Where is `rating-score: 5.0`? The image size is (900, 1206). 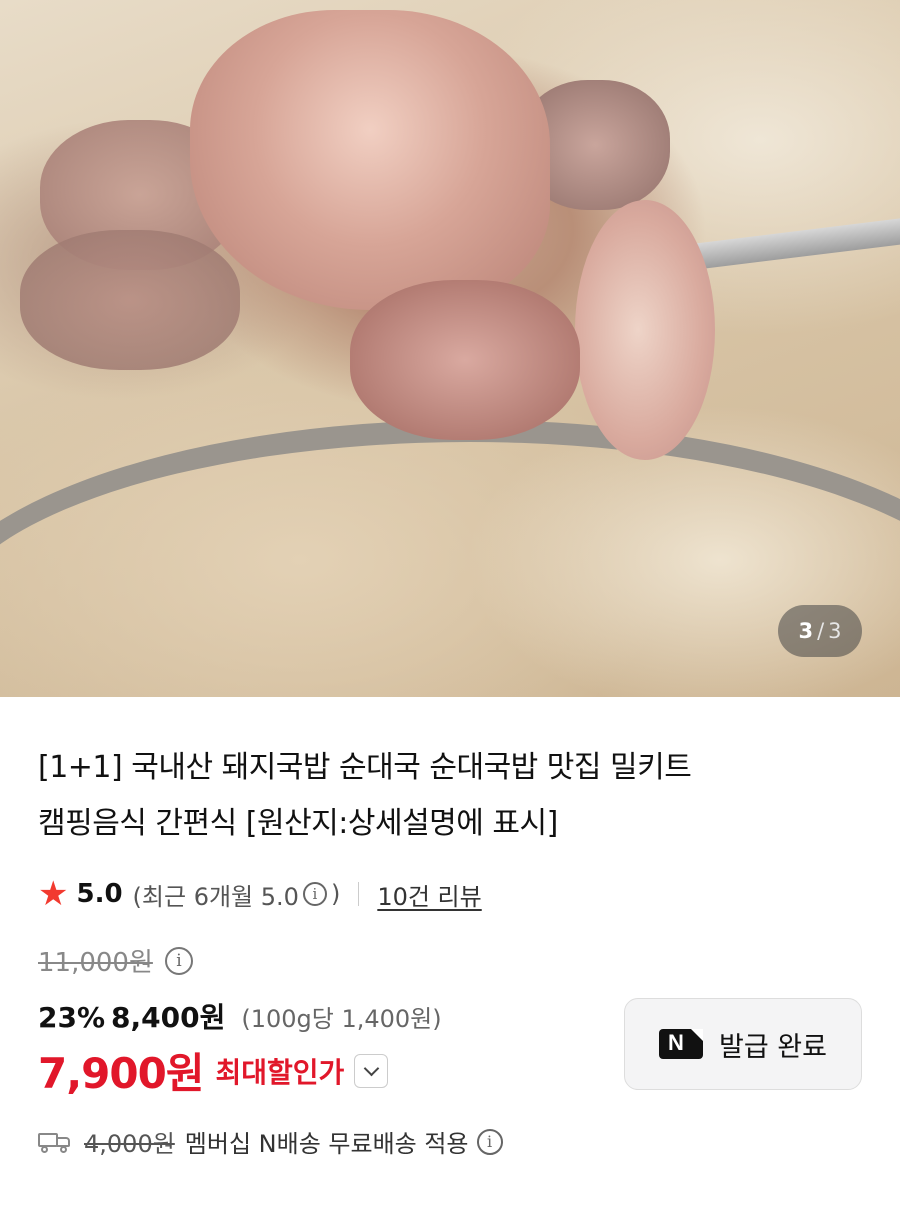 rating-score: 5.0 is located at coordinates (99, 894).